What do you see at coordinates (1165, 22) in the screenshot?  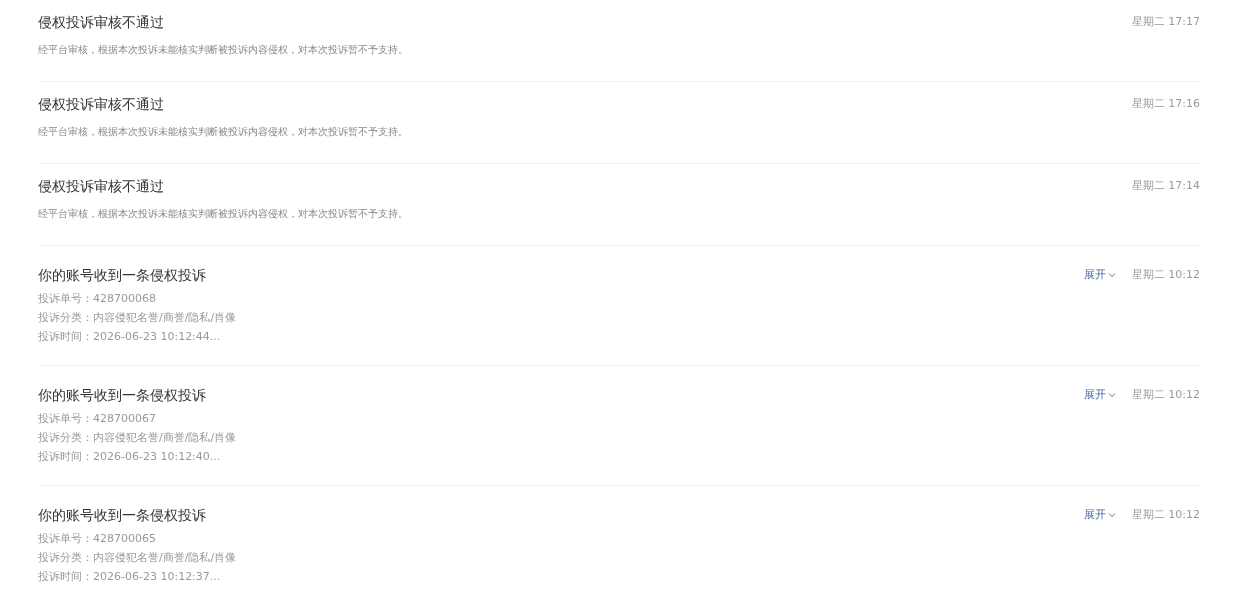 I see `notification-time: 星期二 17:17` at bounding box center [1165, 22].